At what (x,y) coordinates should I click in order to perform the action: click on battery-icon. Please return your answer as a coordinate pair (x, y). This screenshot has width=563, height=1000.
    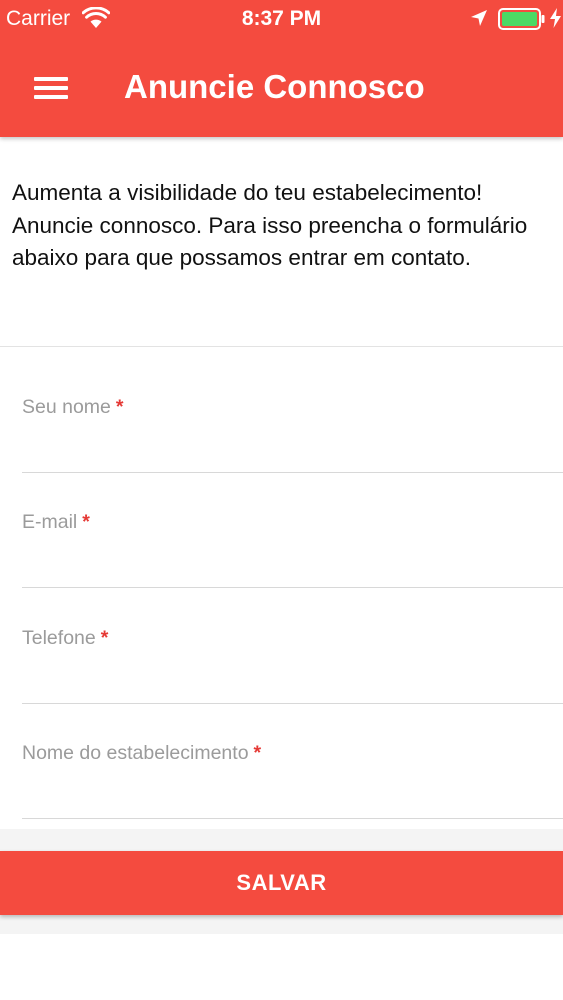
    Looking at the image, I should click on (521, 19).